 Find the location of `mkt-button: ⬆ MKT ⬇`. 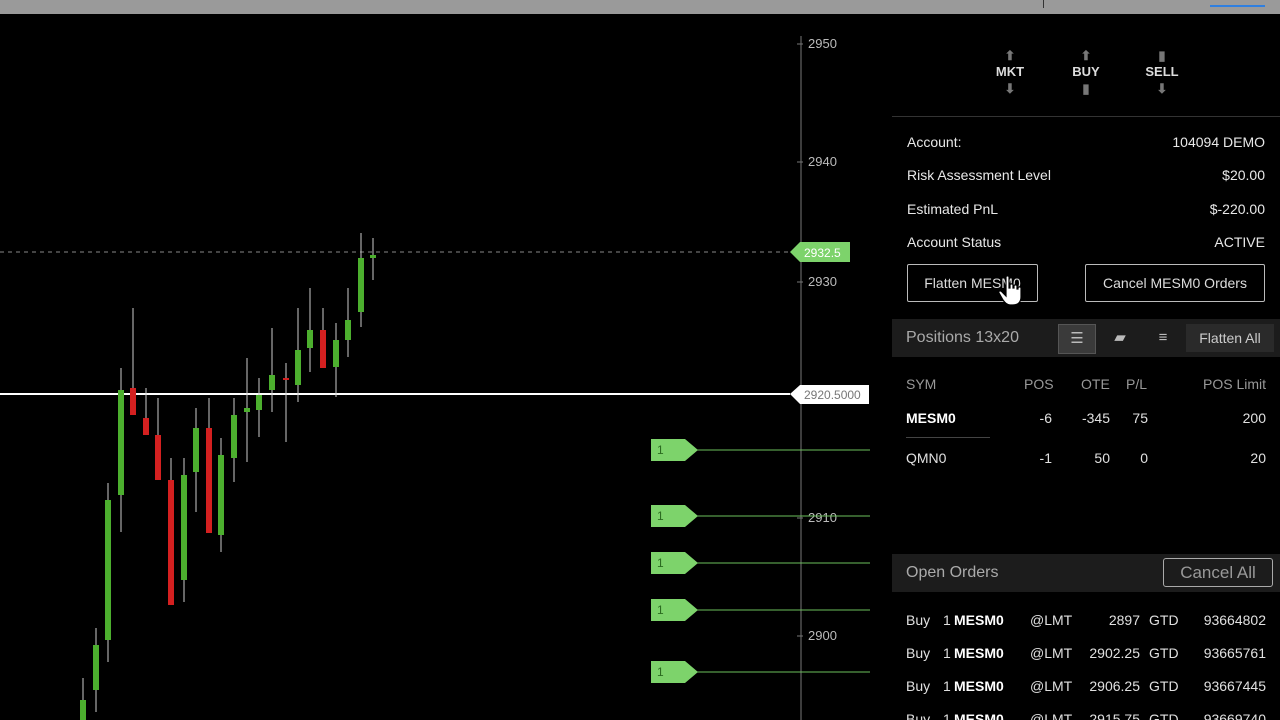

mkt-button: ⬆ MKT ⬇ is located at coordinates (1010, 72).